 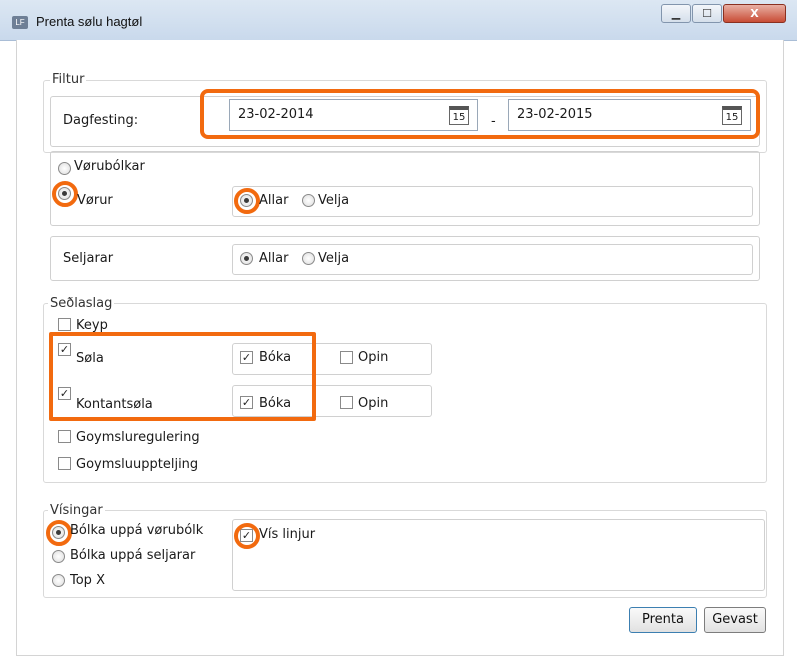 What do you see at coordinates (92, 325) in the screenshot?
I see `keyp-label: Keyp` at bounding box center [92, 325].